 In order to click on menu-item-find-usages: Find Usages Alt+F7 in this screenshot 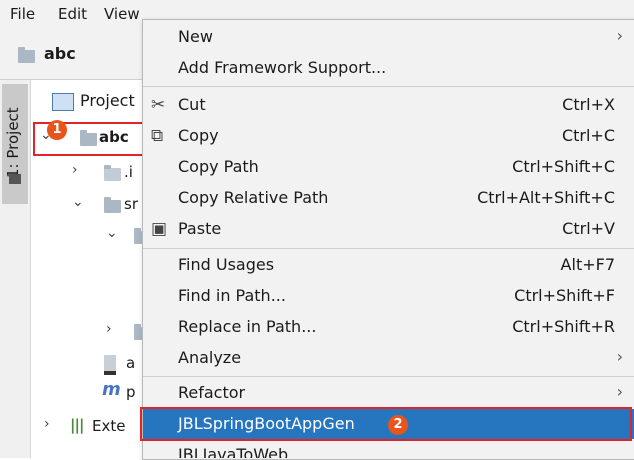, I will do `click(388, 265)`.